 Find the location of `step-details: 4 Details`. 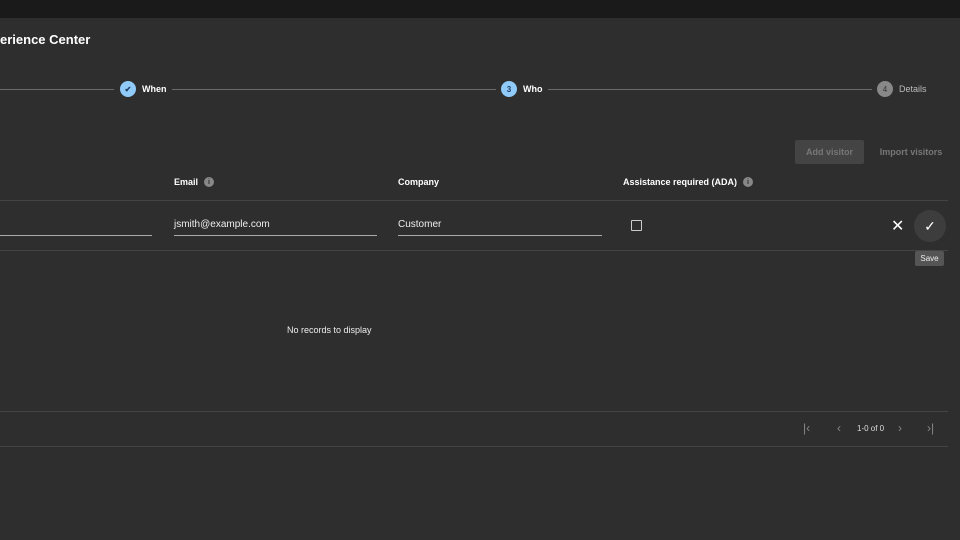

step-details: 4 Details is located at coordinates (902, 89).